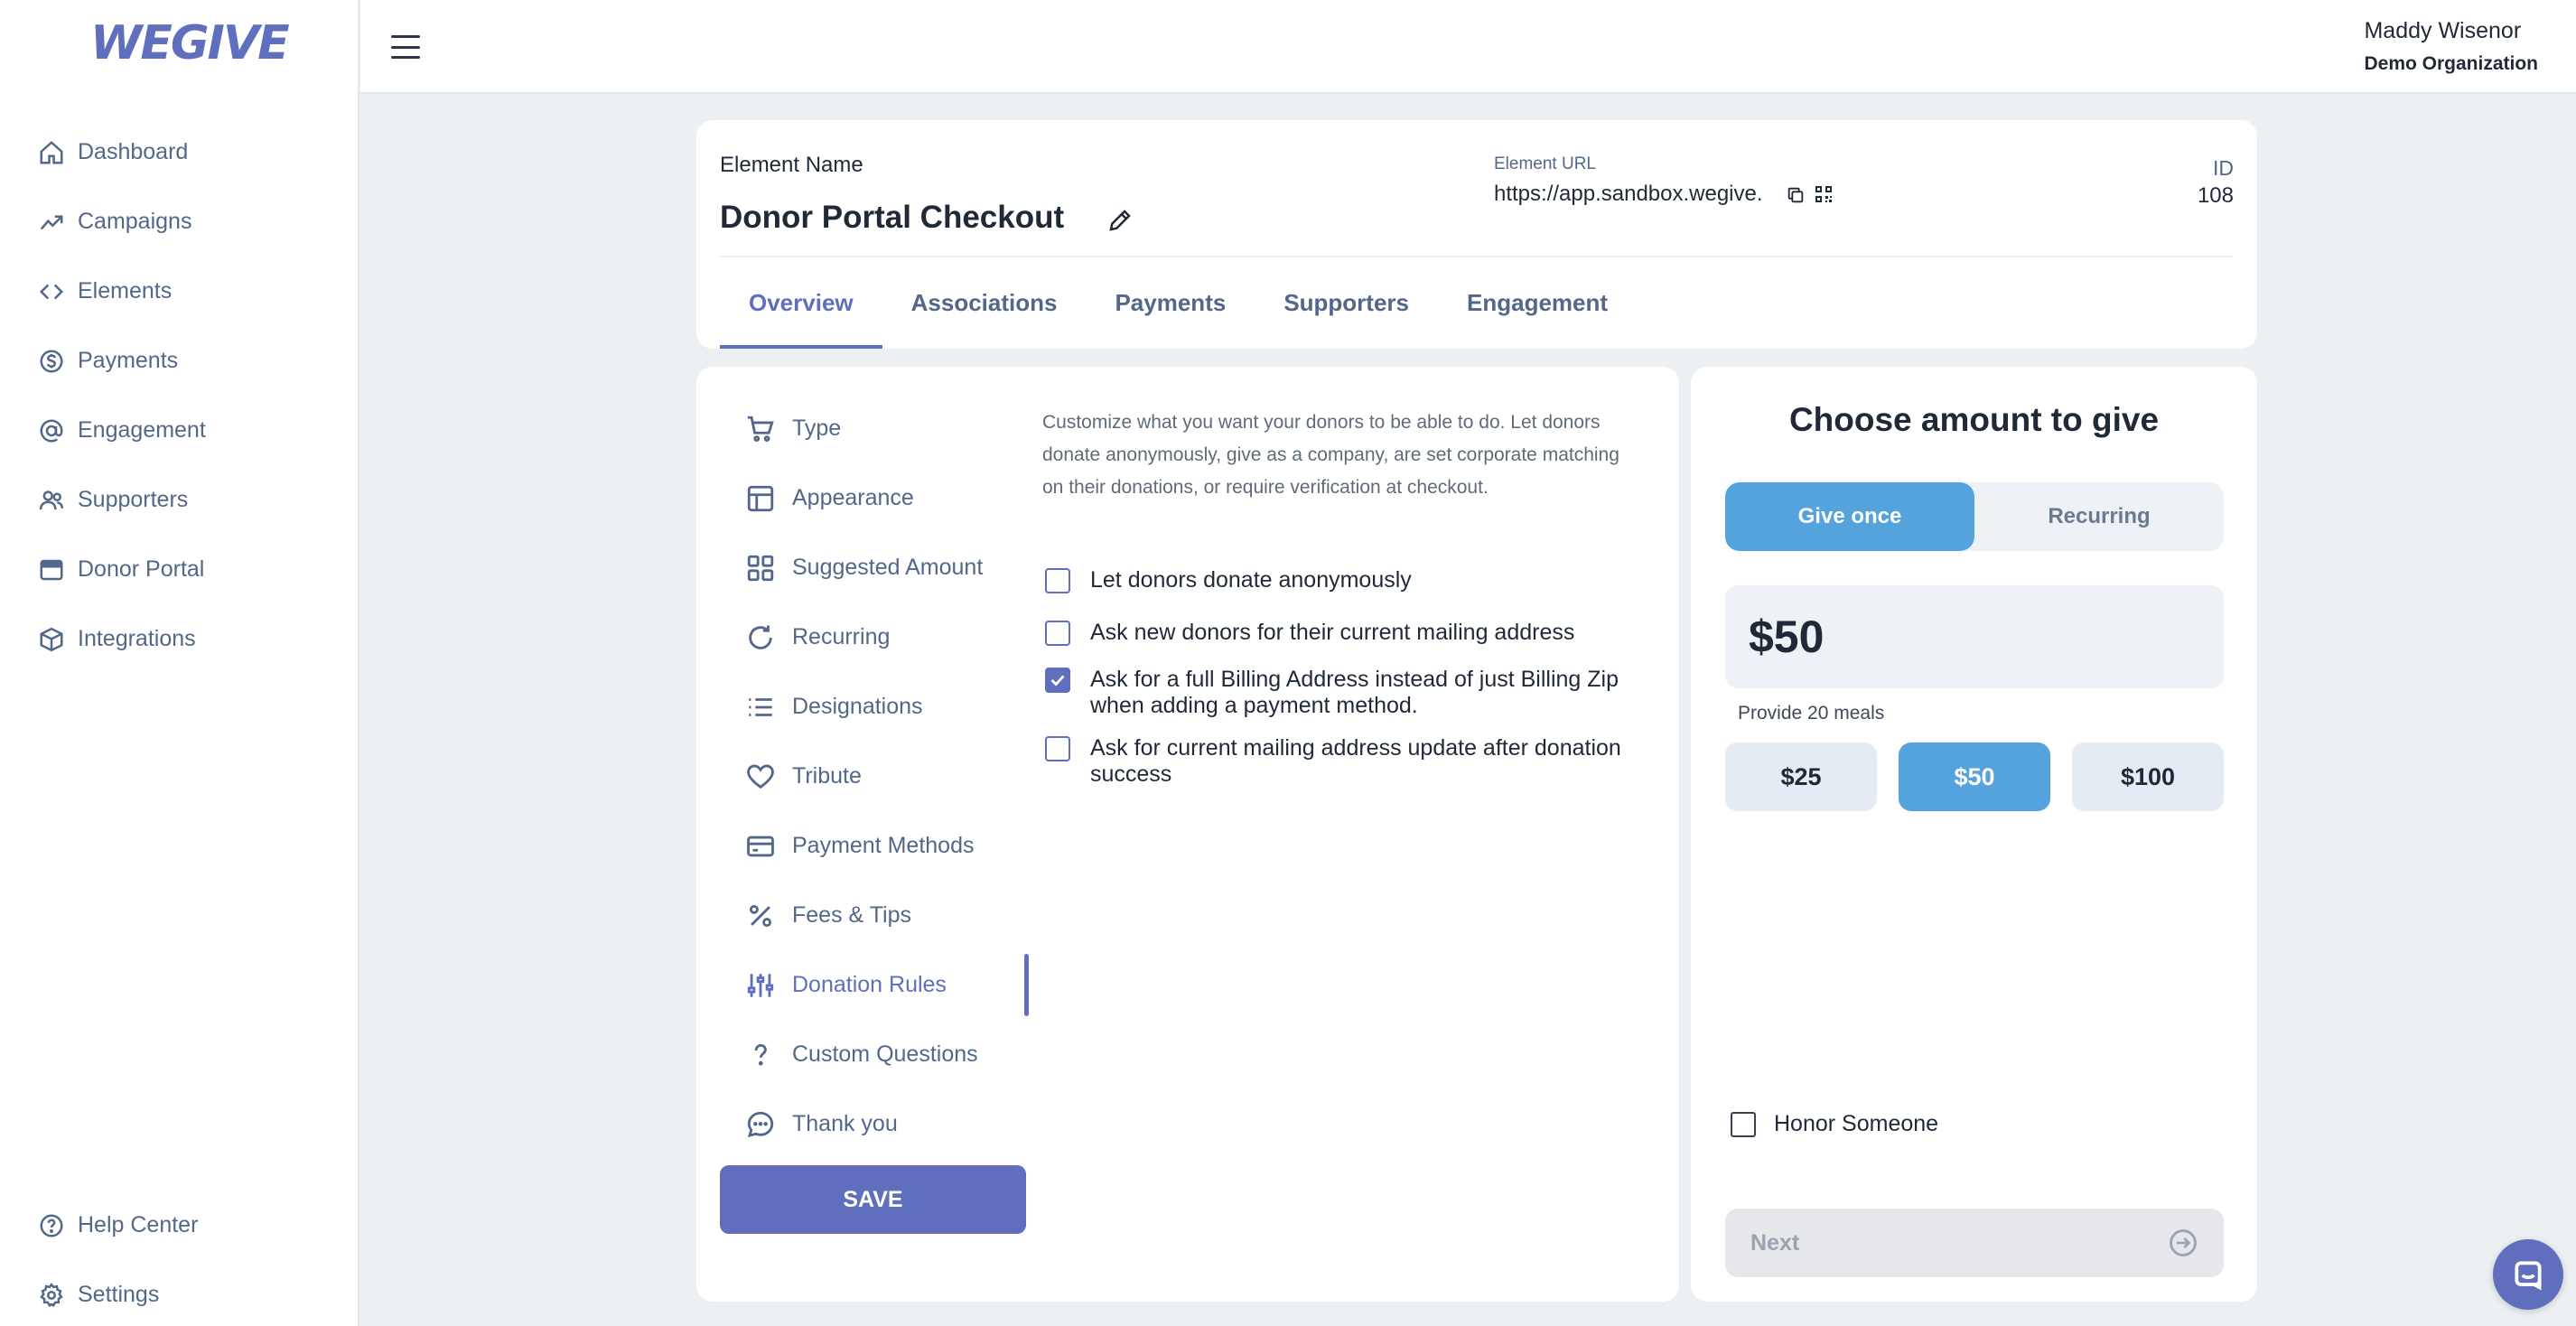 The height and width of the screenshot is (1326, 2576). What do you see at coordinates (873, 846) in the screenshot?
I see `settings-menu-item-payment-methods: Payment Methods` at bounding box center [873, 846].